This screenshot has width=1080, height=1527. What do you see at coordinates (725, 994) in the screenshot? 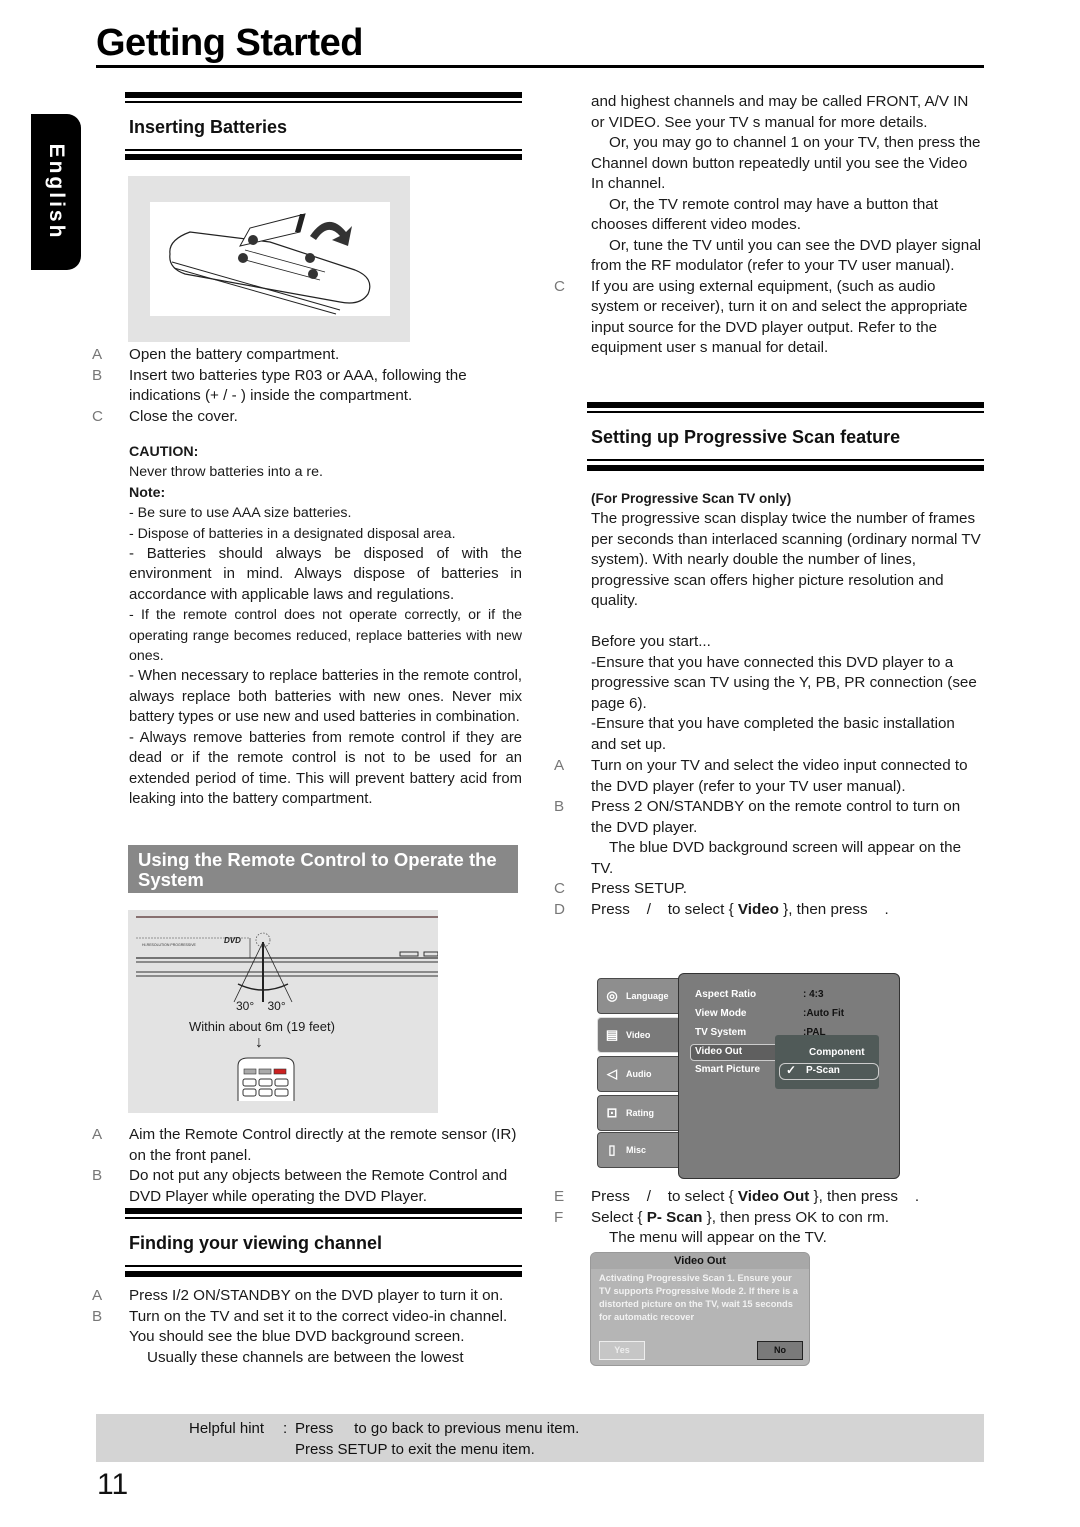
I see `menu-row-aspect-ratio: Aspect Ratio` at bounding box center [725, 994].